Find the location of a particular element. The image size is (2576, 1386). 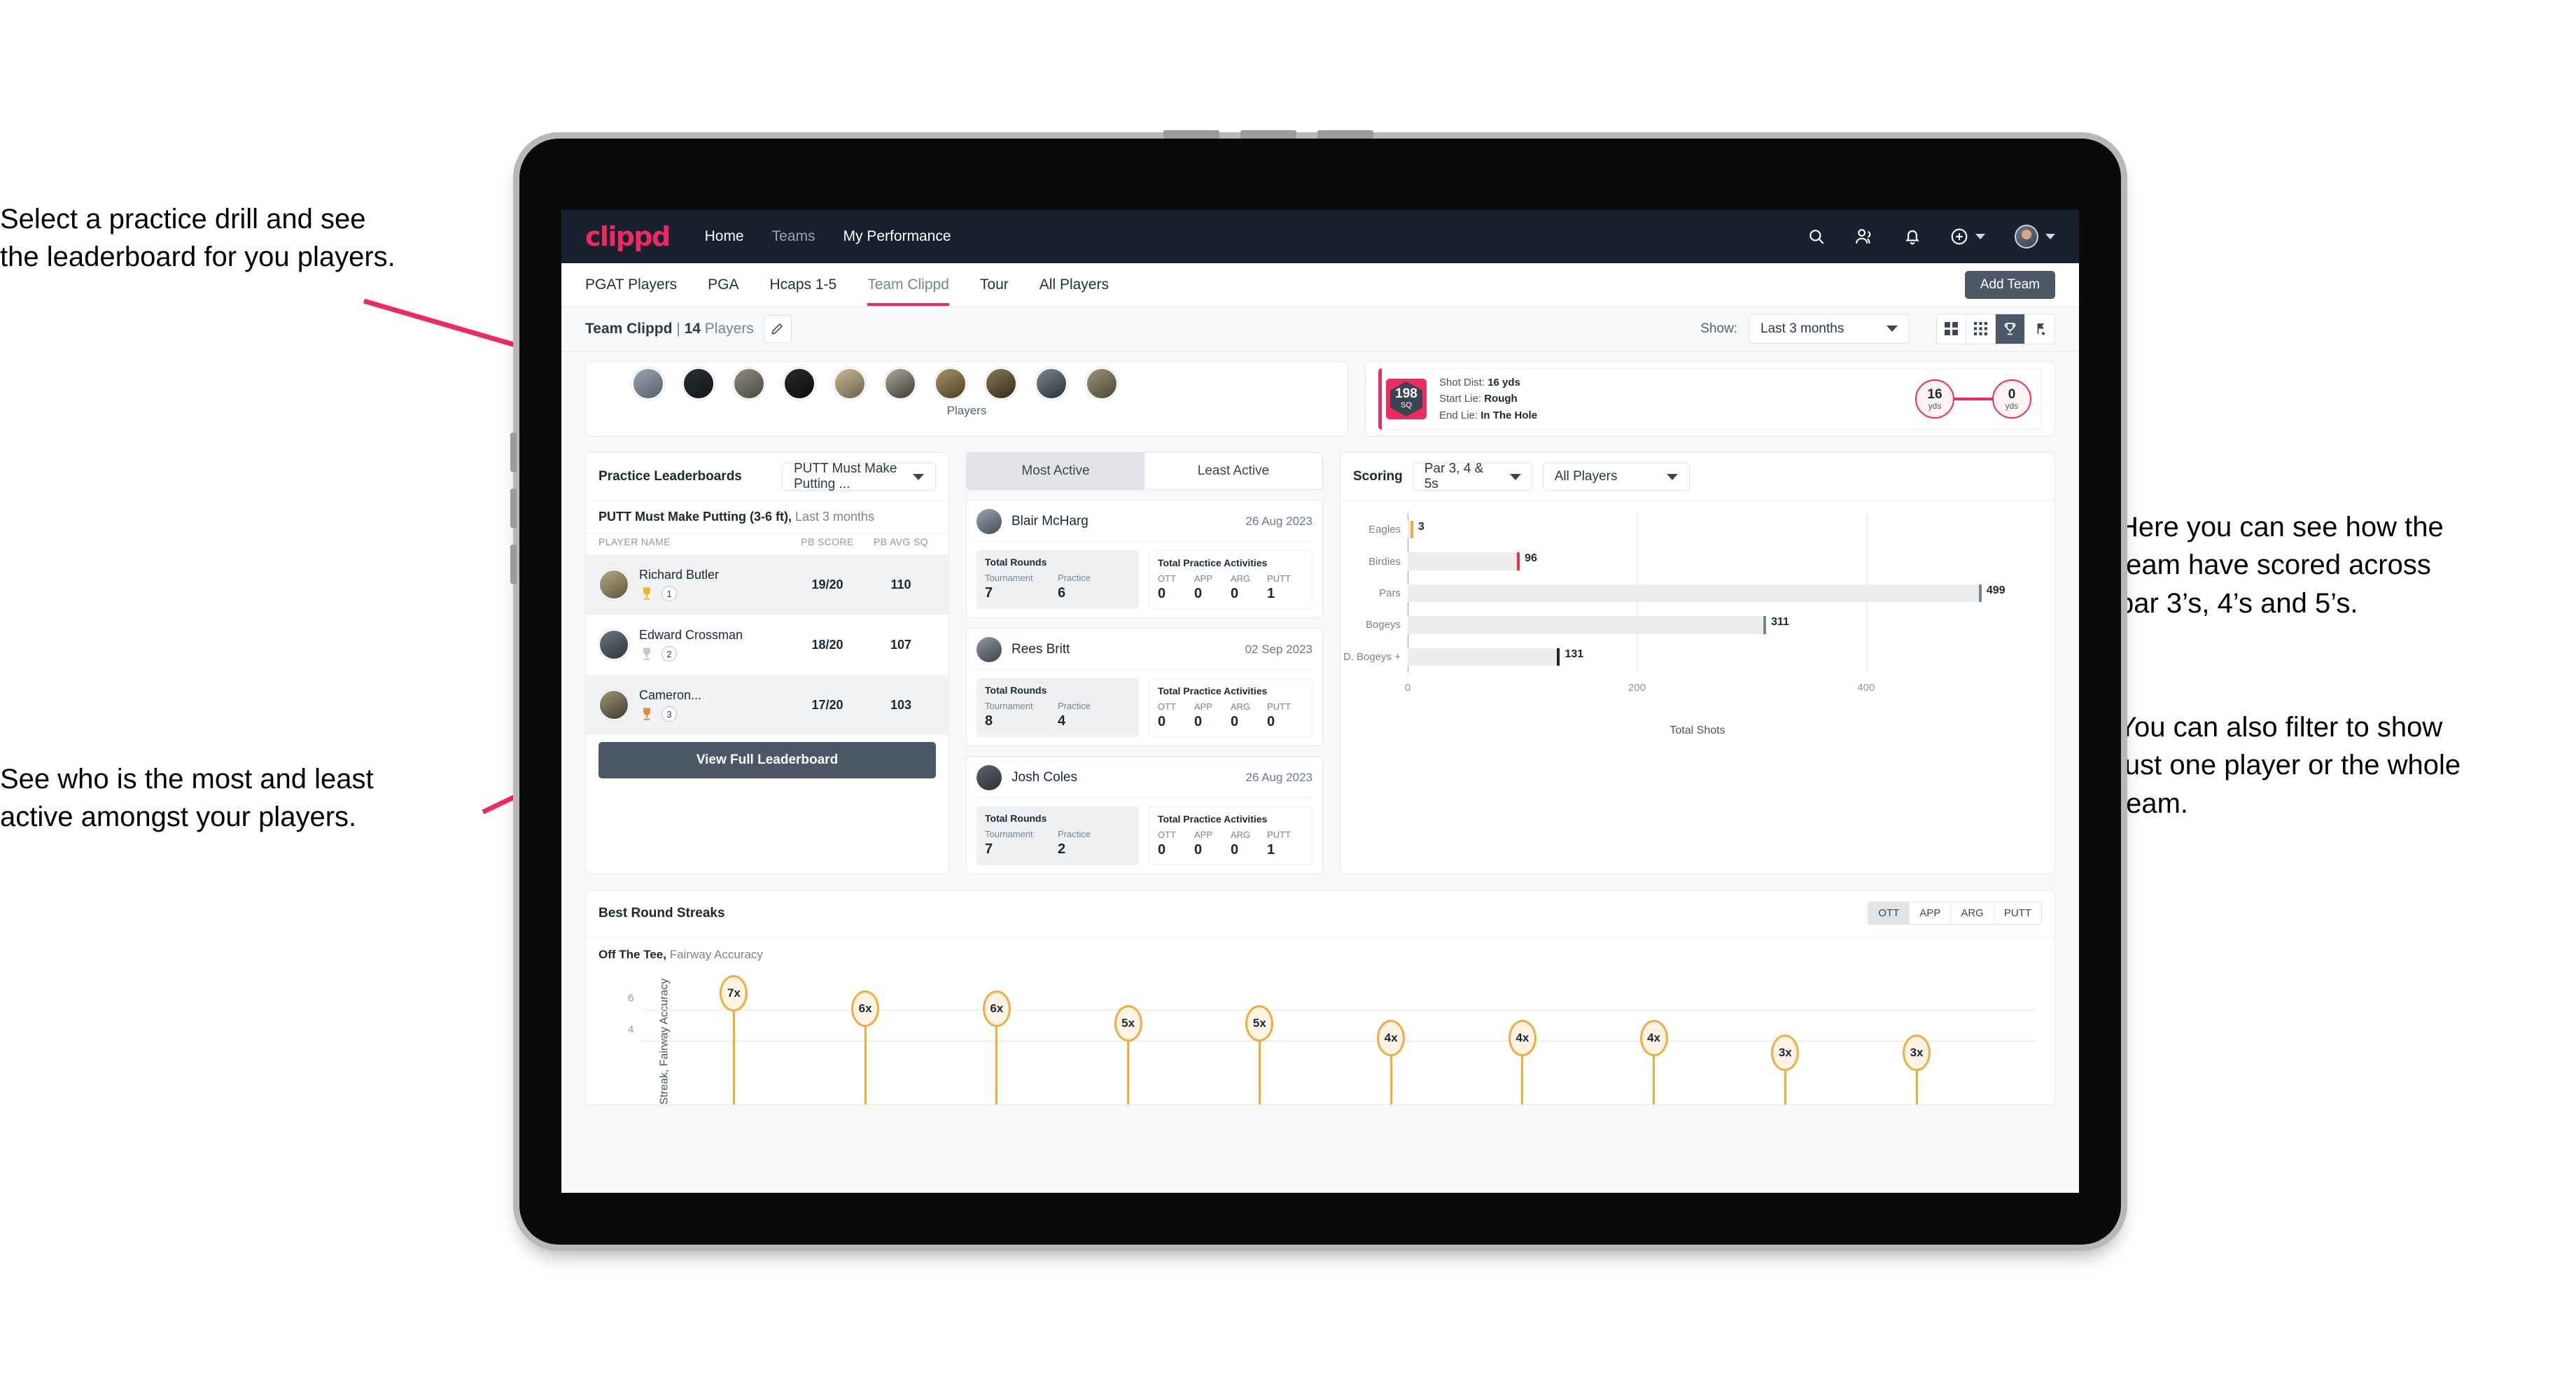

view-full-leaderboard-button: View Full Leaderboard is located at coordinates (767, 760).